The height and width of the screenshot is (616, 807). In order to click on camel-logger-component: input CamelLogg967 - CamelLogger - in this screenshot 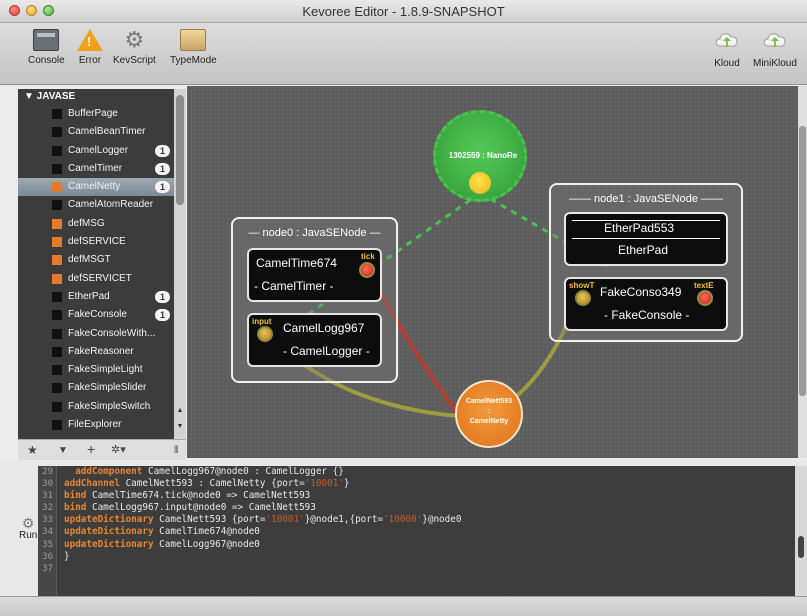, I will do `click(314, 340)`.